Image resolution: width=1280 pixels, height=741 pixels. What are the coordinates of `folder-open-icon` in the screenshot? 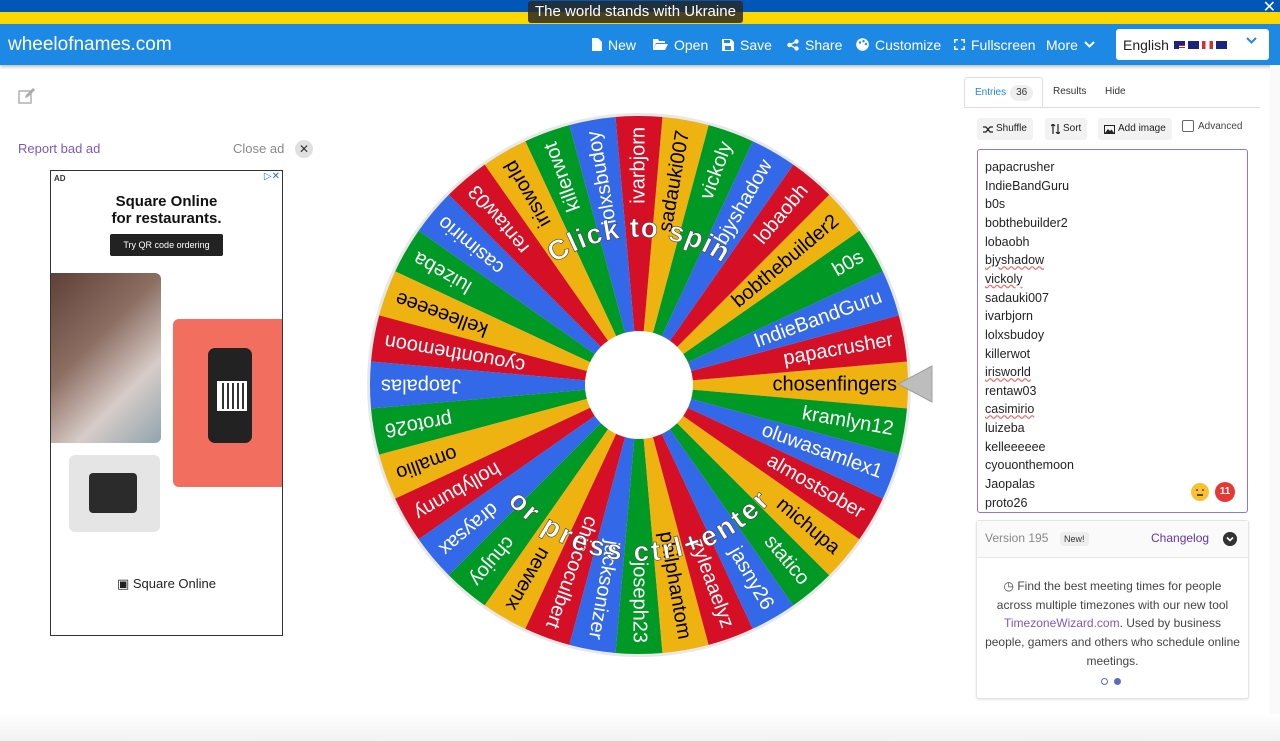 It's located at (660, 44).